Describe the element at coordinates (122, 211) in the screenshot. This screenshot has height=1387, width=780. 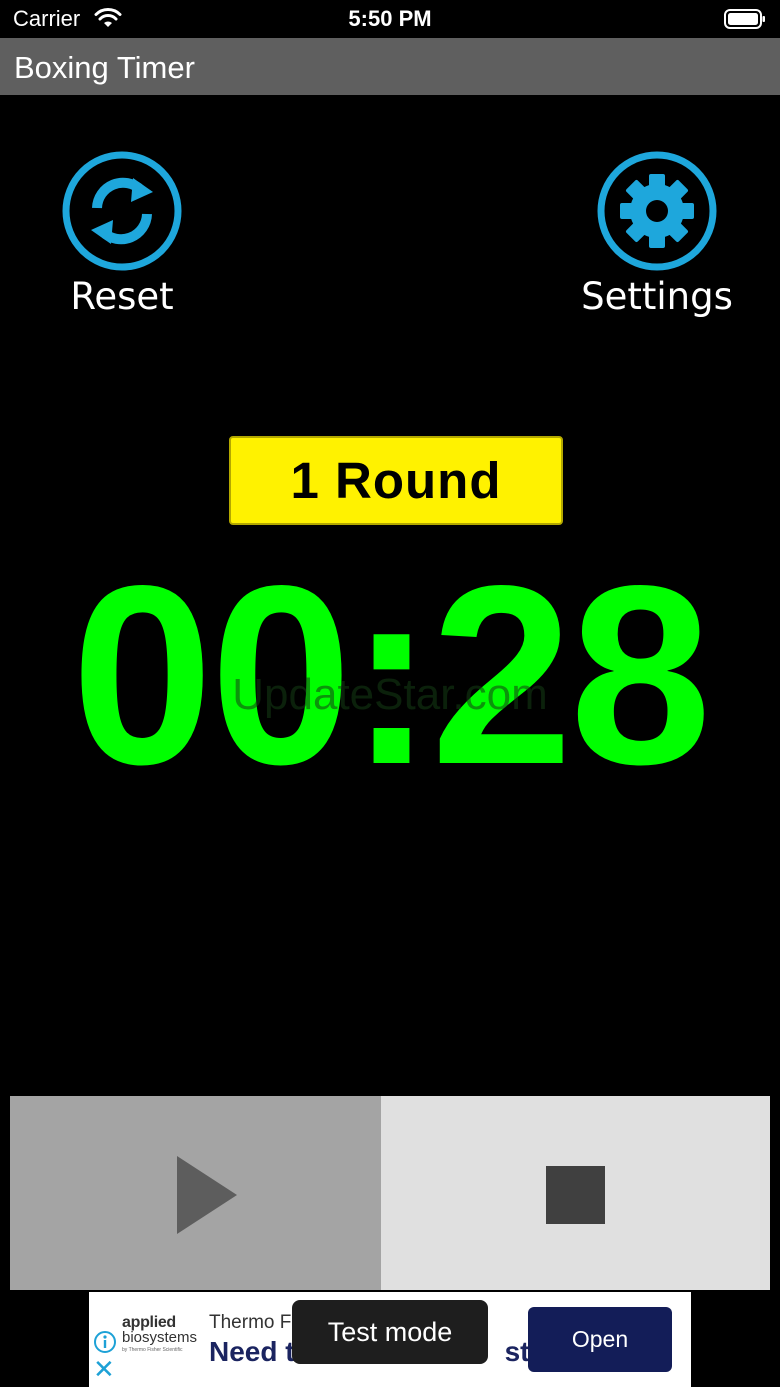
I see `refresh-icon` at that location.